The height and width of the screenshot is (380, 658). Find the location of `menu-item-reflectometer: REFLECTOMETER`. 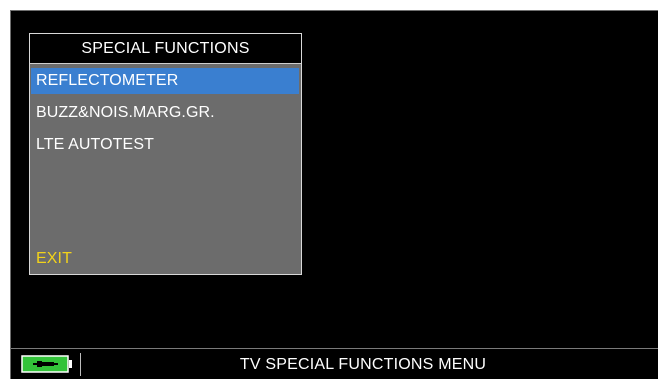

menu-item-reflectometer: REFLECTOMETER is located at coordinates (165, 81).